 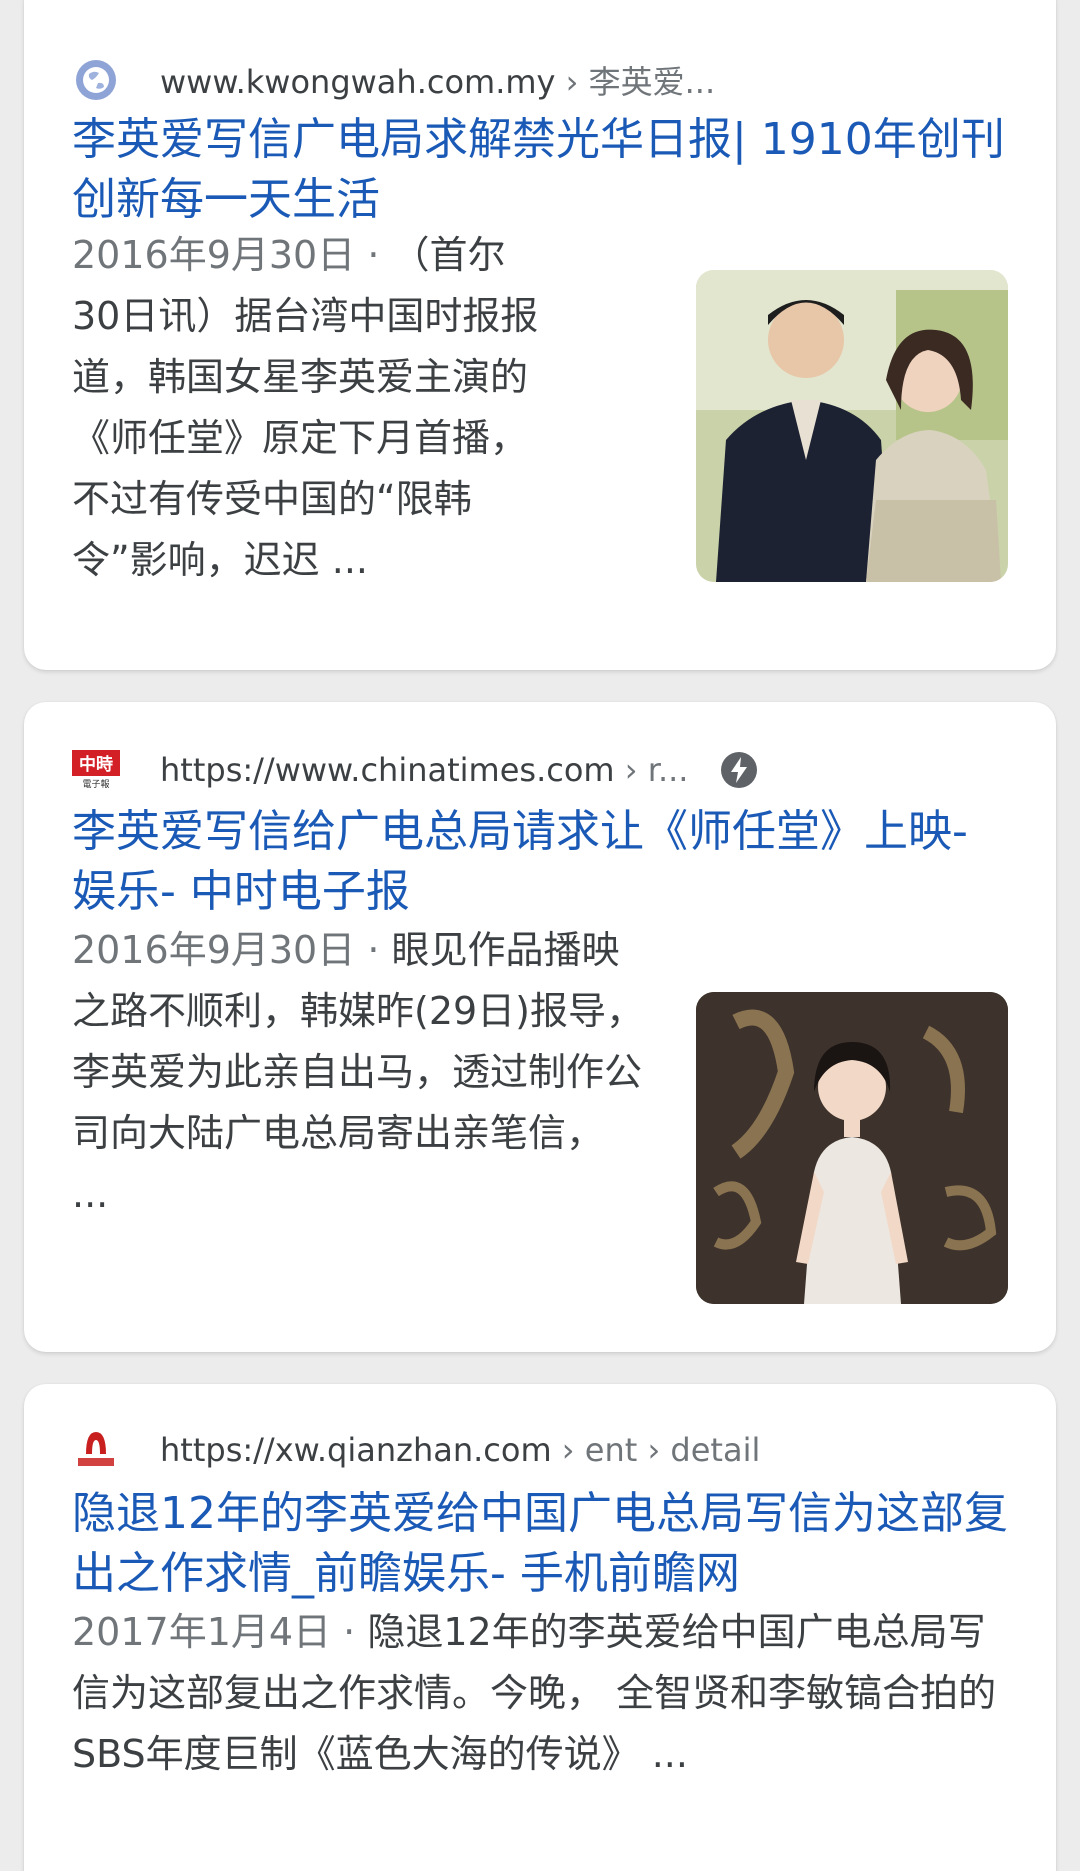 What do you see at coordinates (96, 764) in the screenshot?
I see `favicon-text-top: 中時` at bounding box center [96, 764].